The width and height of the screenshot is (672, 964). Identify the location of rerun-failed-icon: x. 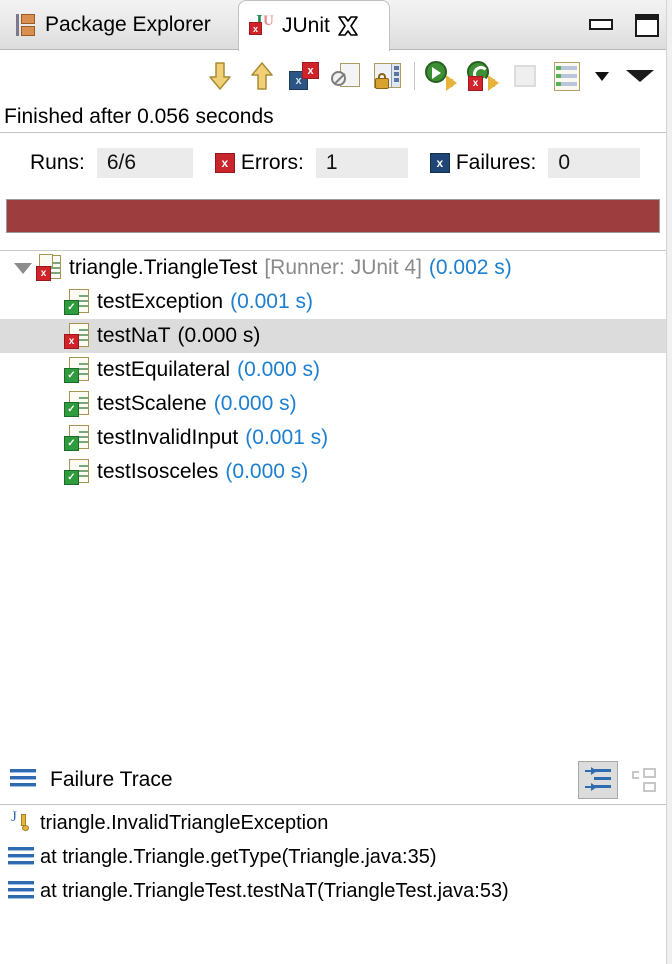
(483, 76).